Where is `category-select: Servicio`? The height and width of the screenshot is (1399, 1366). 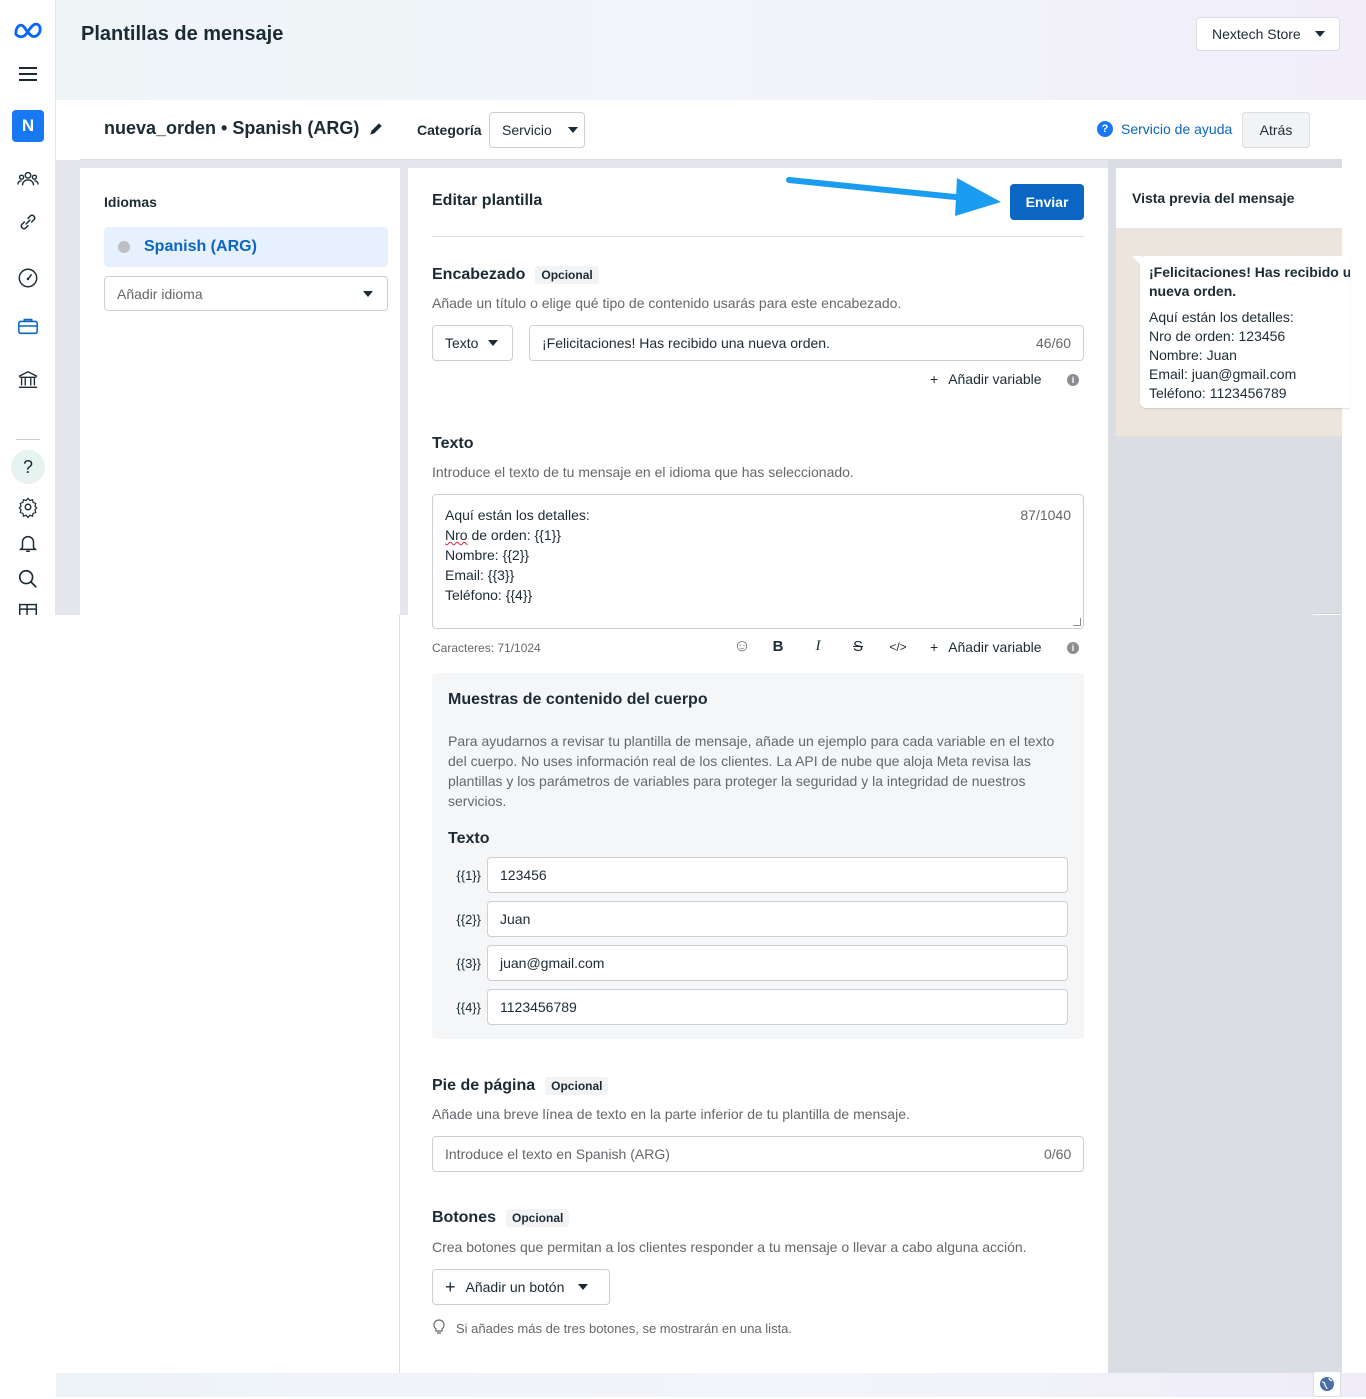
category-select: Servicio is located at coordinates (537, 130).